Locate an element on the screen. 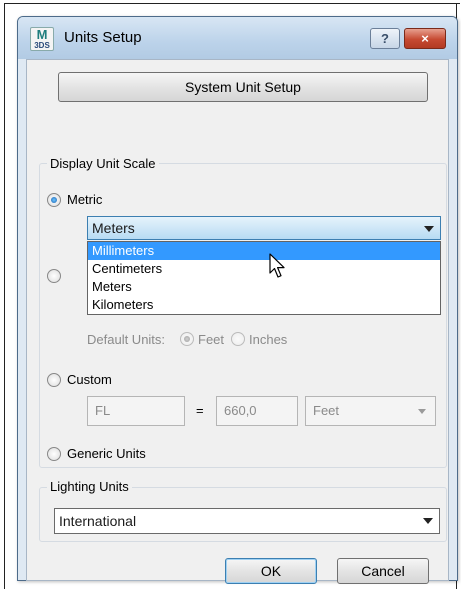  custom-label: Custom is located at coordinates (89, 379).